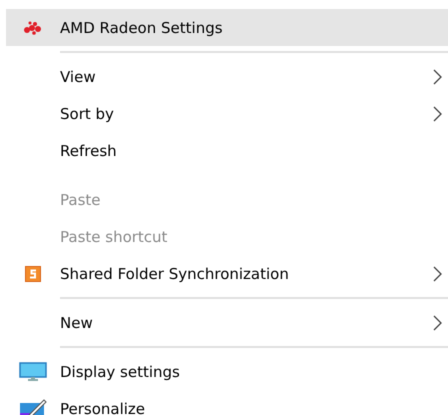 The width and height of the screenshot is (448, 415). What do you see at coordinates (227, 27) in the screenshot?
I see `menu-item: AMD Radeon Settings` at bounding box center [227, 27].